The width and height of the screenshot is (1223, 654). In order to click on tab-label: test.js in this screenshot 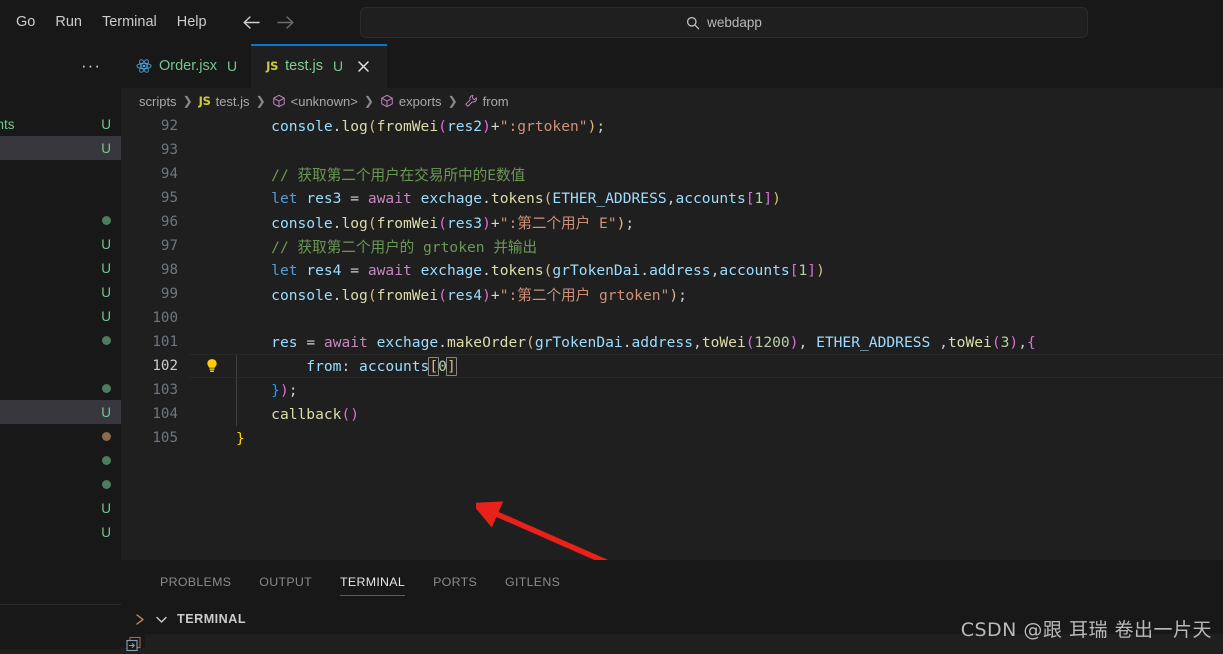, I will do `click(304, 66)`.